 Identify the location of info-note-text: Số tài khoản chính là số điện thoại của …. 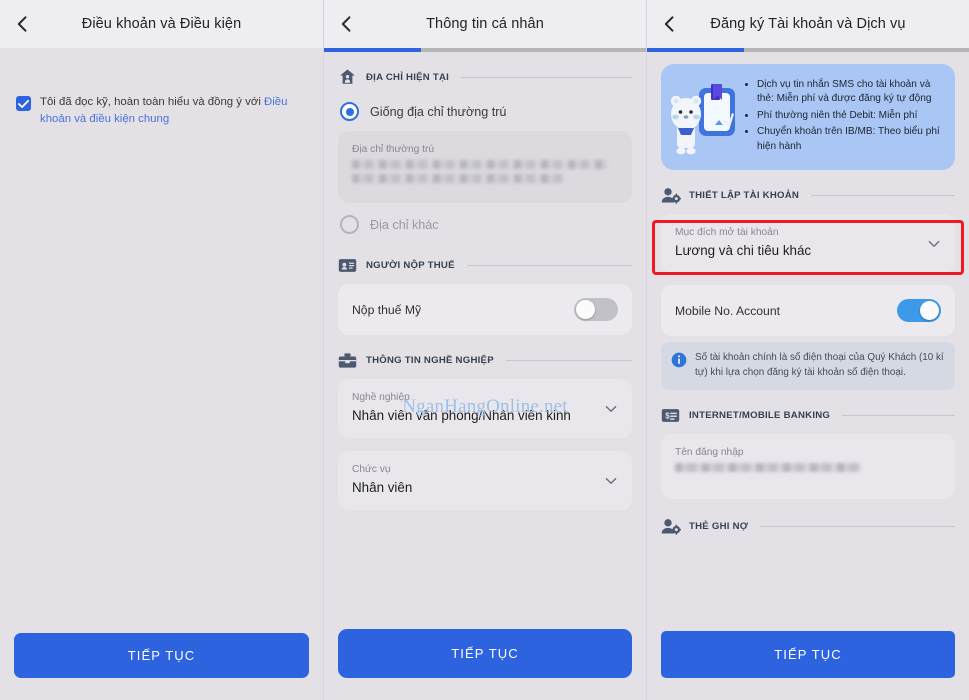
(819, 365).